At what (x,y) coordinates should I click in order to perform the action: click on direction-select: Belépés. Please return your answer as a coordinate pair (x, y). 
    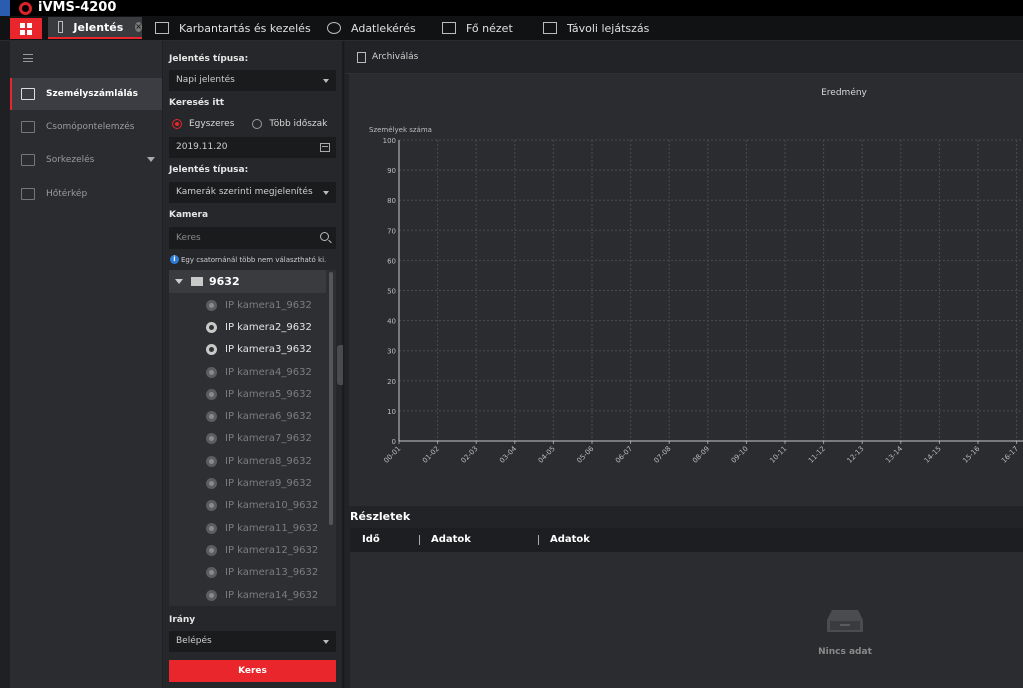
    Looking at the image, I should click on (252, 641).